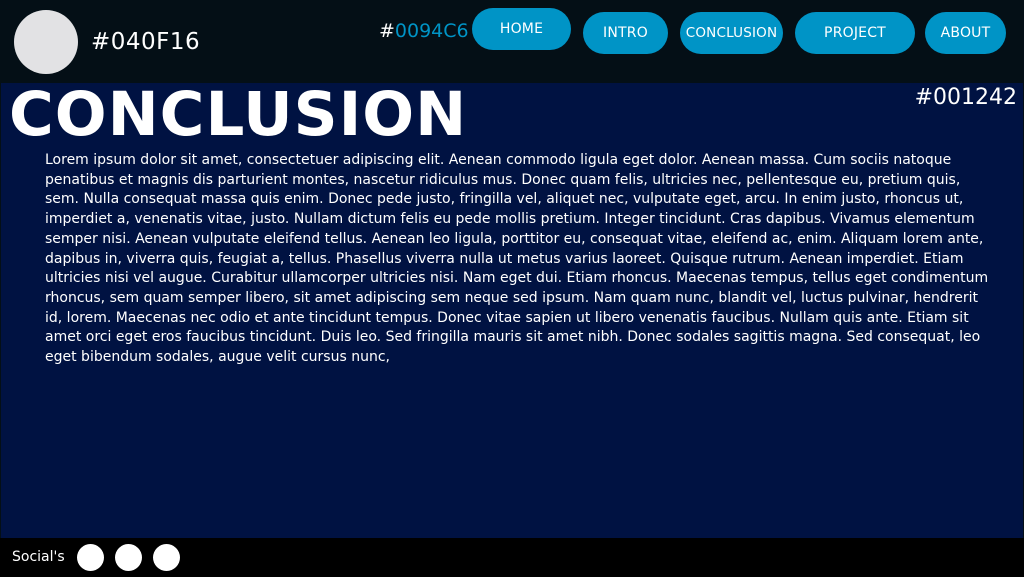 The height and width of the screenshot is (577, 1024). Describe the element at coordinates (387, 31) in the screenshot. I see `accent-hash: #` at that location.